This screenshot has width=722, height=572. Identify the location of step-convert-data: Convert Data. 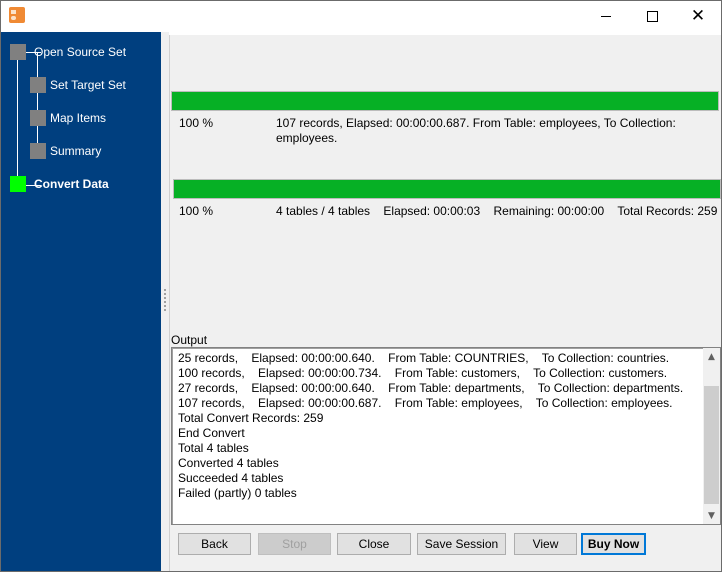
(59, 184).